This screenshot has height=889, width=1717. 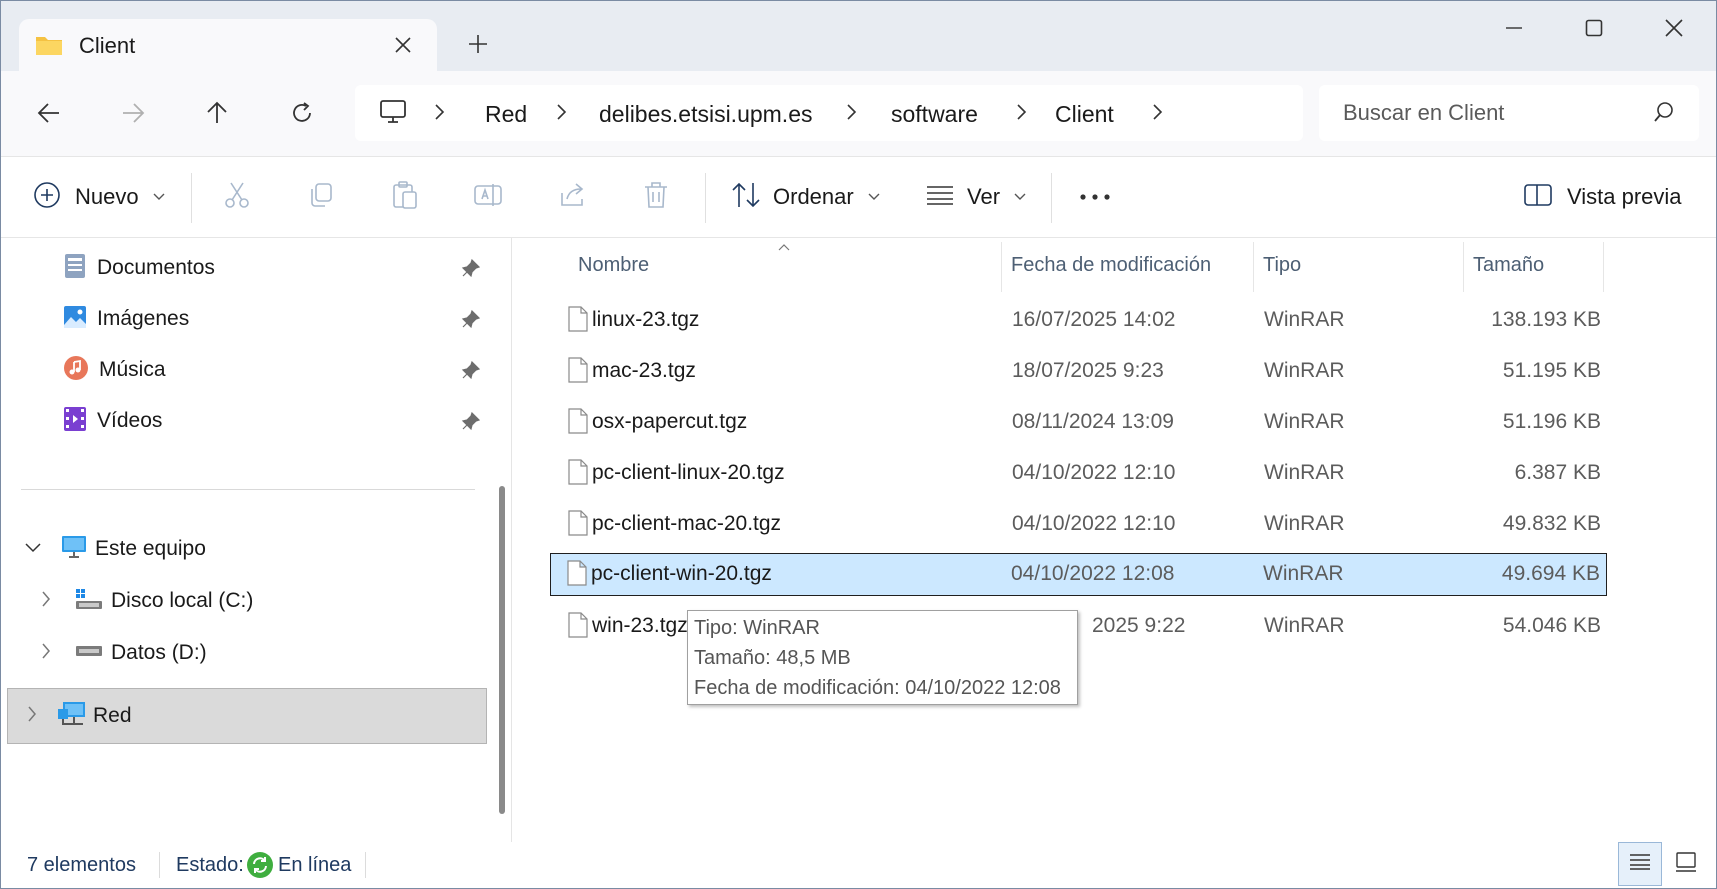 I want to click on sidebar-item-videos: Vídeos, so click(x=278, y=421).